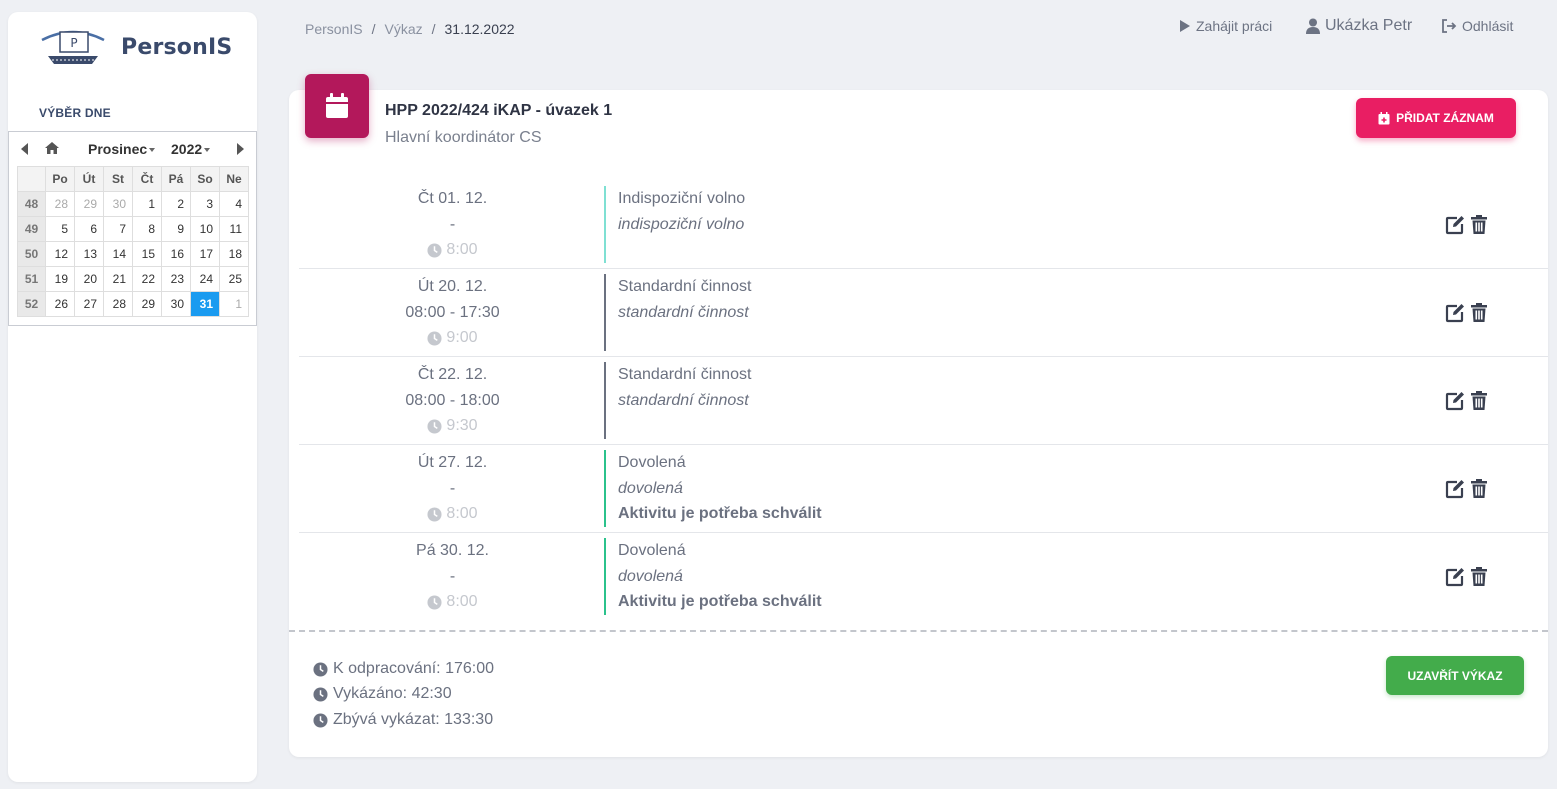  What do you see at coordinates (205, 204) in the screenshot?
I see `calendar-day: 3` at bounding box center [205, 204].